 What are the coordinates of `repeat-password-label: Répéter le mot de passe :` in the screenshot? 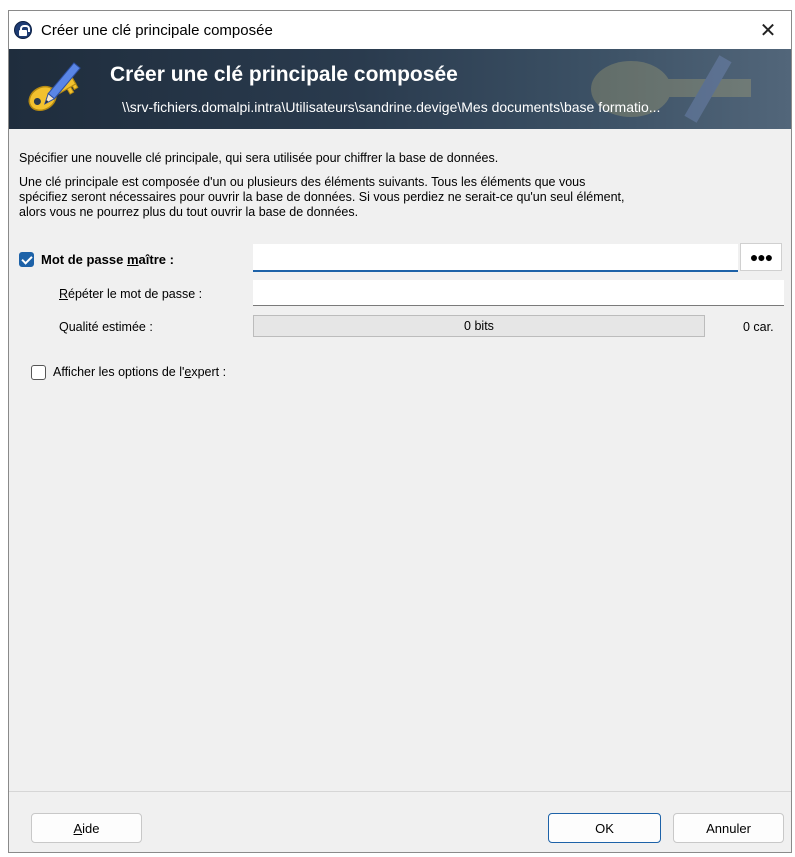 It's located at (130, 294).